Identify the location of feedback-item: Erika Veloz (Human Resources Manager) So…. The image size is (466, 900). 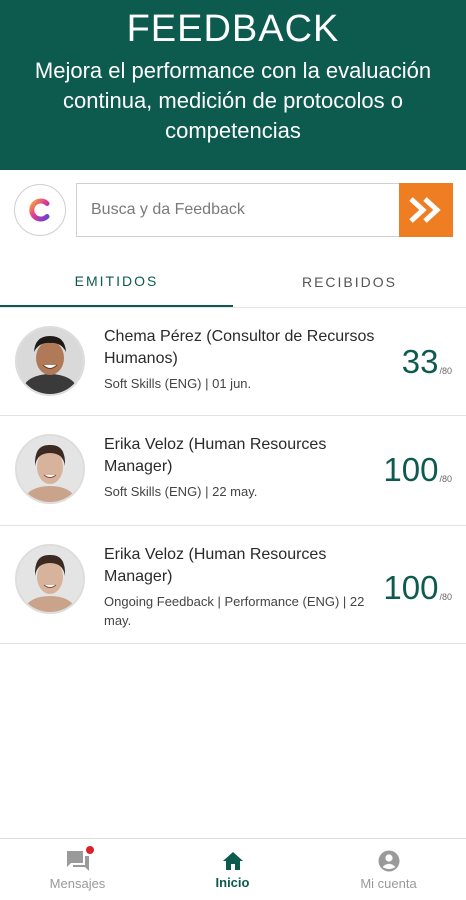
(233, 471).